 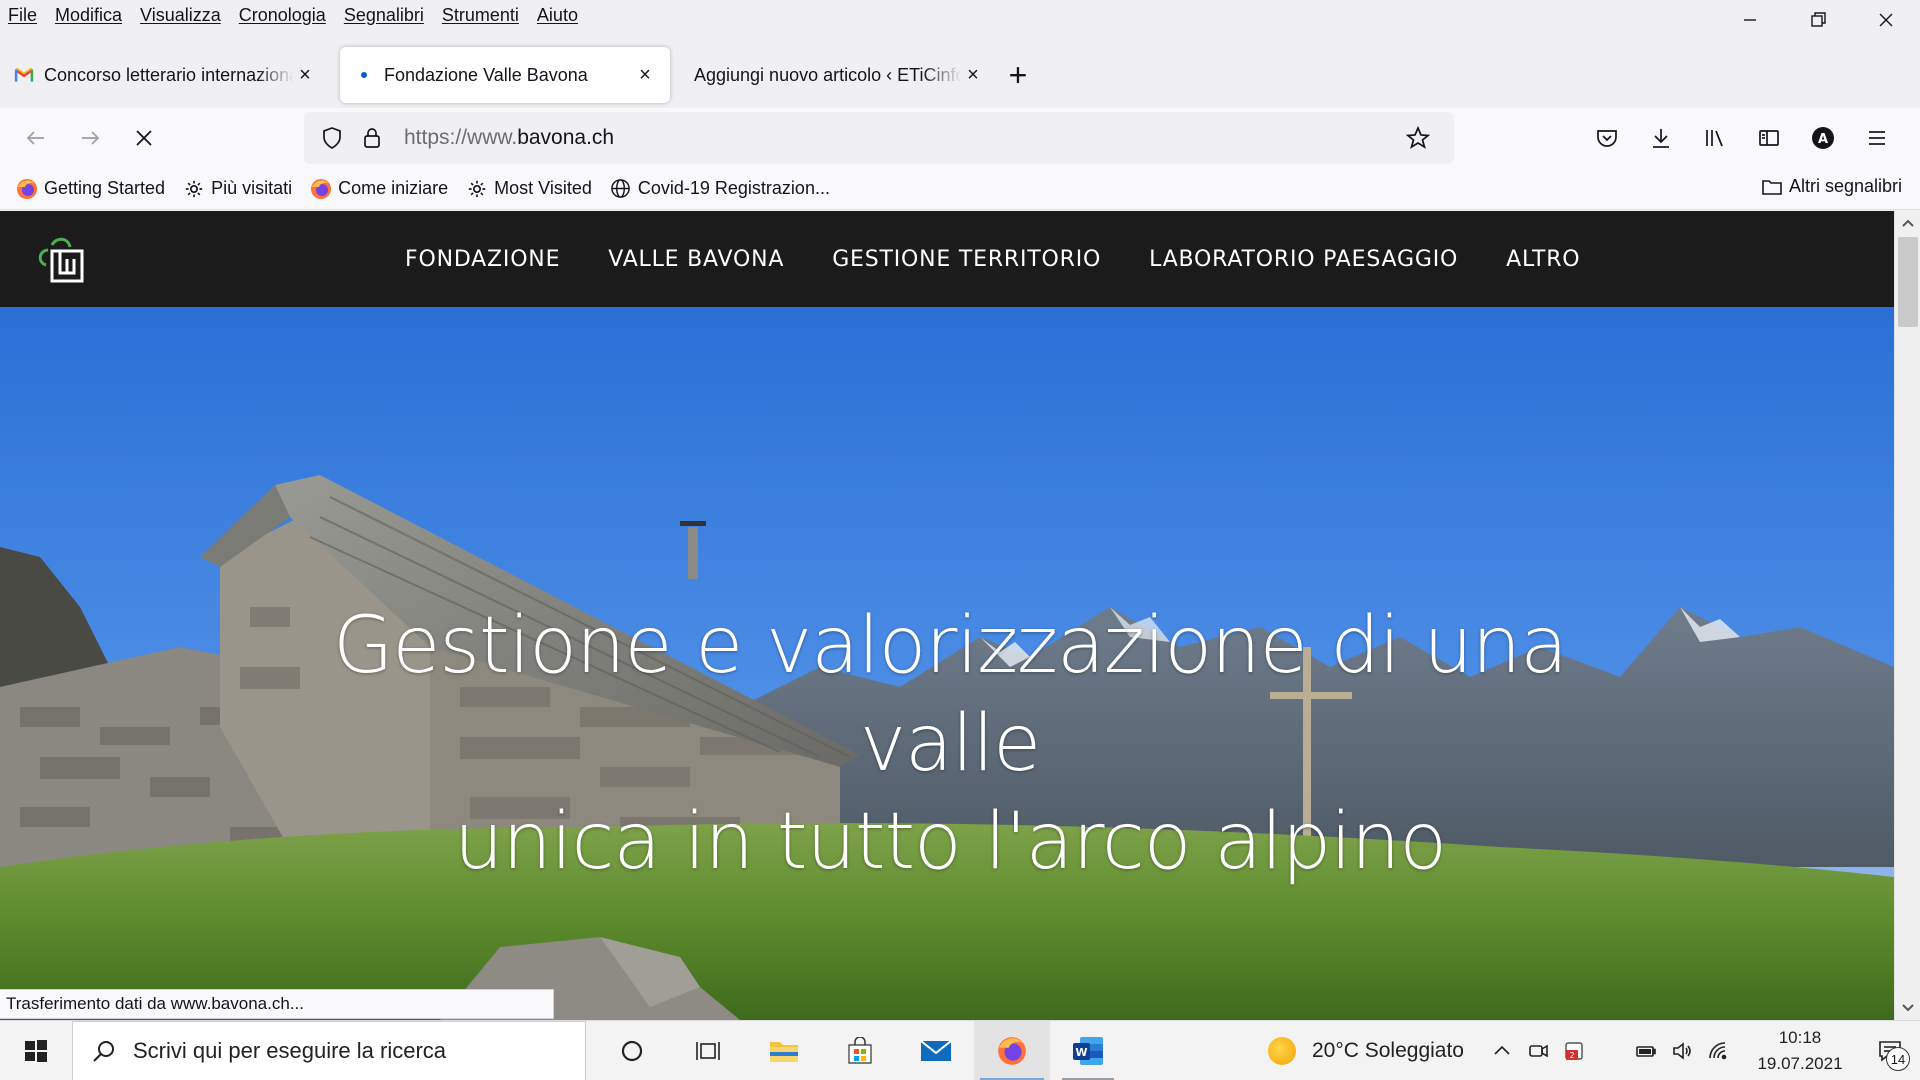 What do you see at coordinates (22, 15) in the screenshot?
I see `menu-file: File` at bounding box center [22, 15].